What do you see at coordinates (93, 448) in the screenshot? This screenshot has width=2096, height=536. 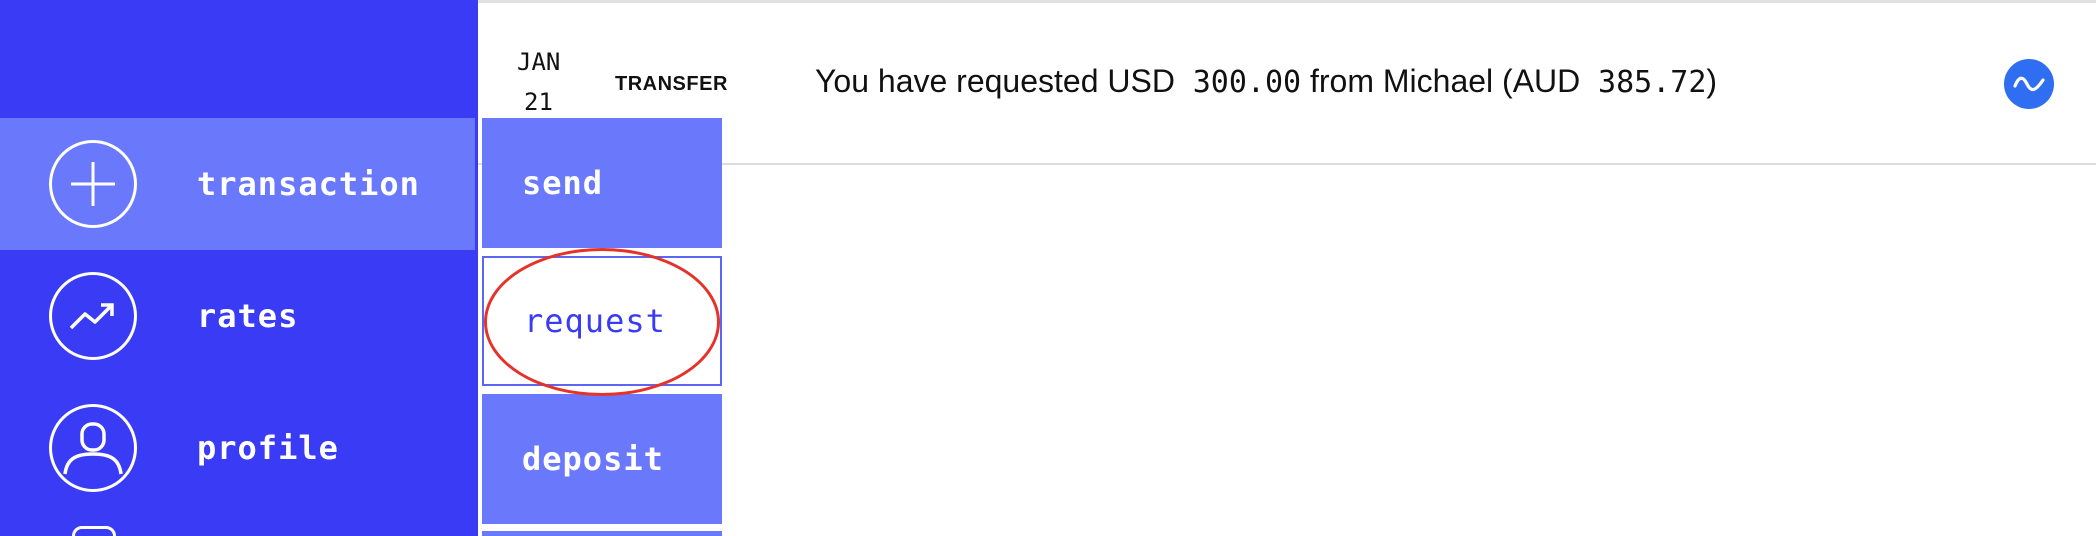 I see `user-icon` at bounding box center [93, 448].